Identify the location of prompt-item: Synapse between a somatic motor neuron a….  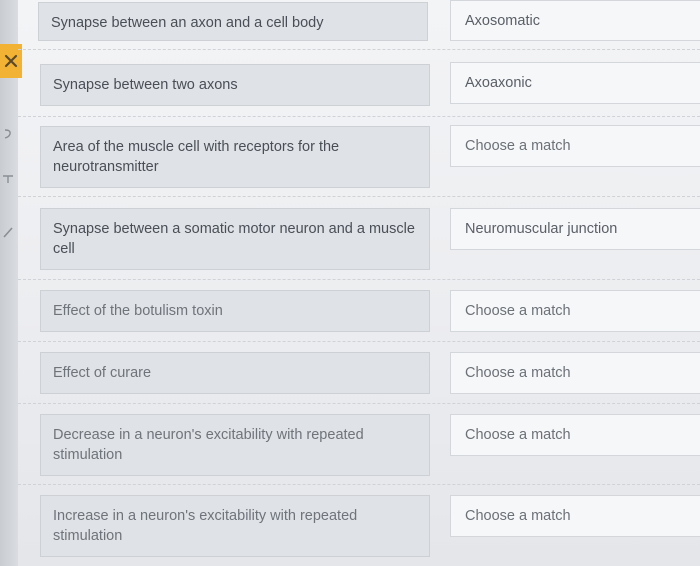
(235, 239).